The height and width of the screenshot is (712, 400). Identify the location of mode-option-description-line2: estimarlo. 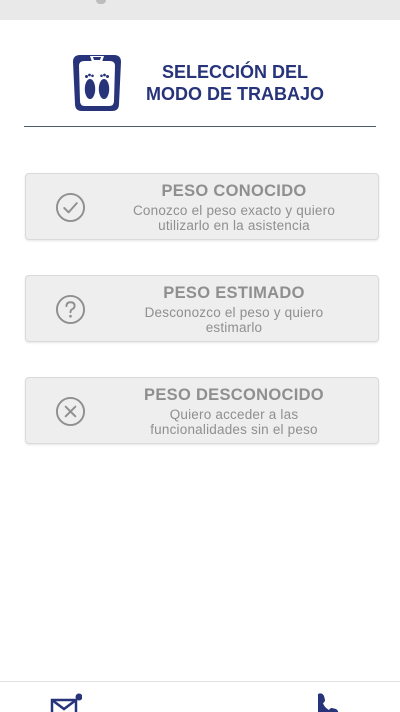
(234, 327).